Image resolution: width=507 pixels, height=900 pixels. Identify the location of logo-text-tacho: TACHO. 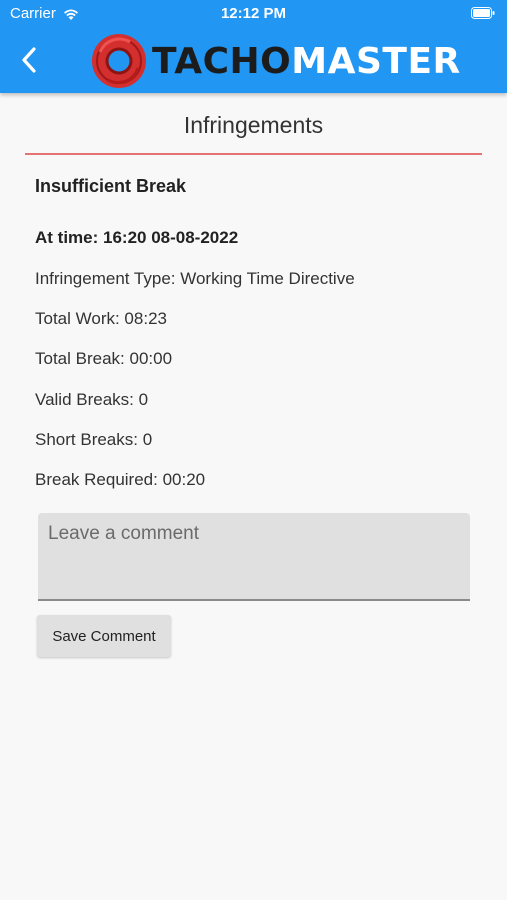
(222, 61).